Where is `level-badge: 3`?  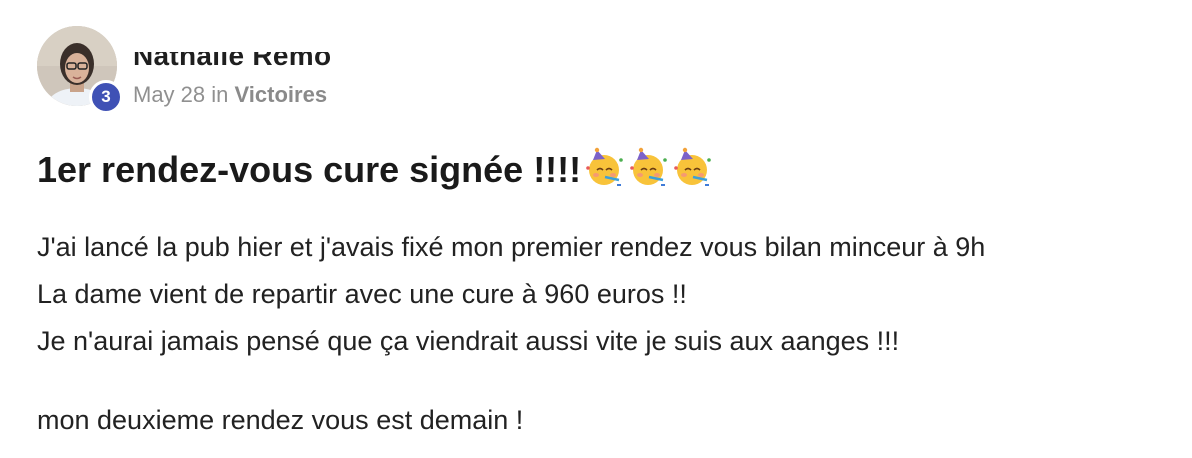 level-badge: 3 is located at coordinates (106, 97).